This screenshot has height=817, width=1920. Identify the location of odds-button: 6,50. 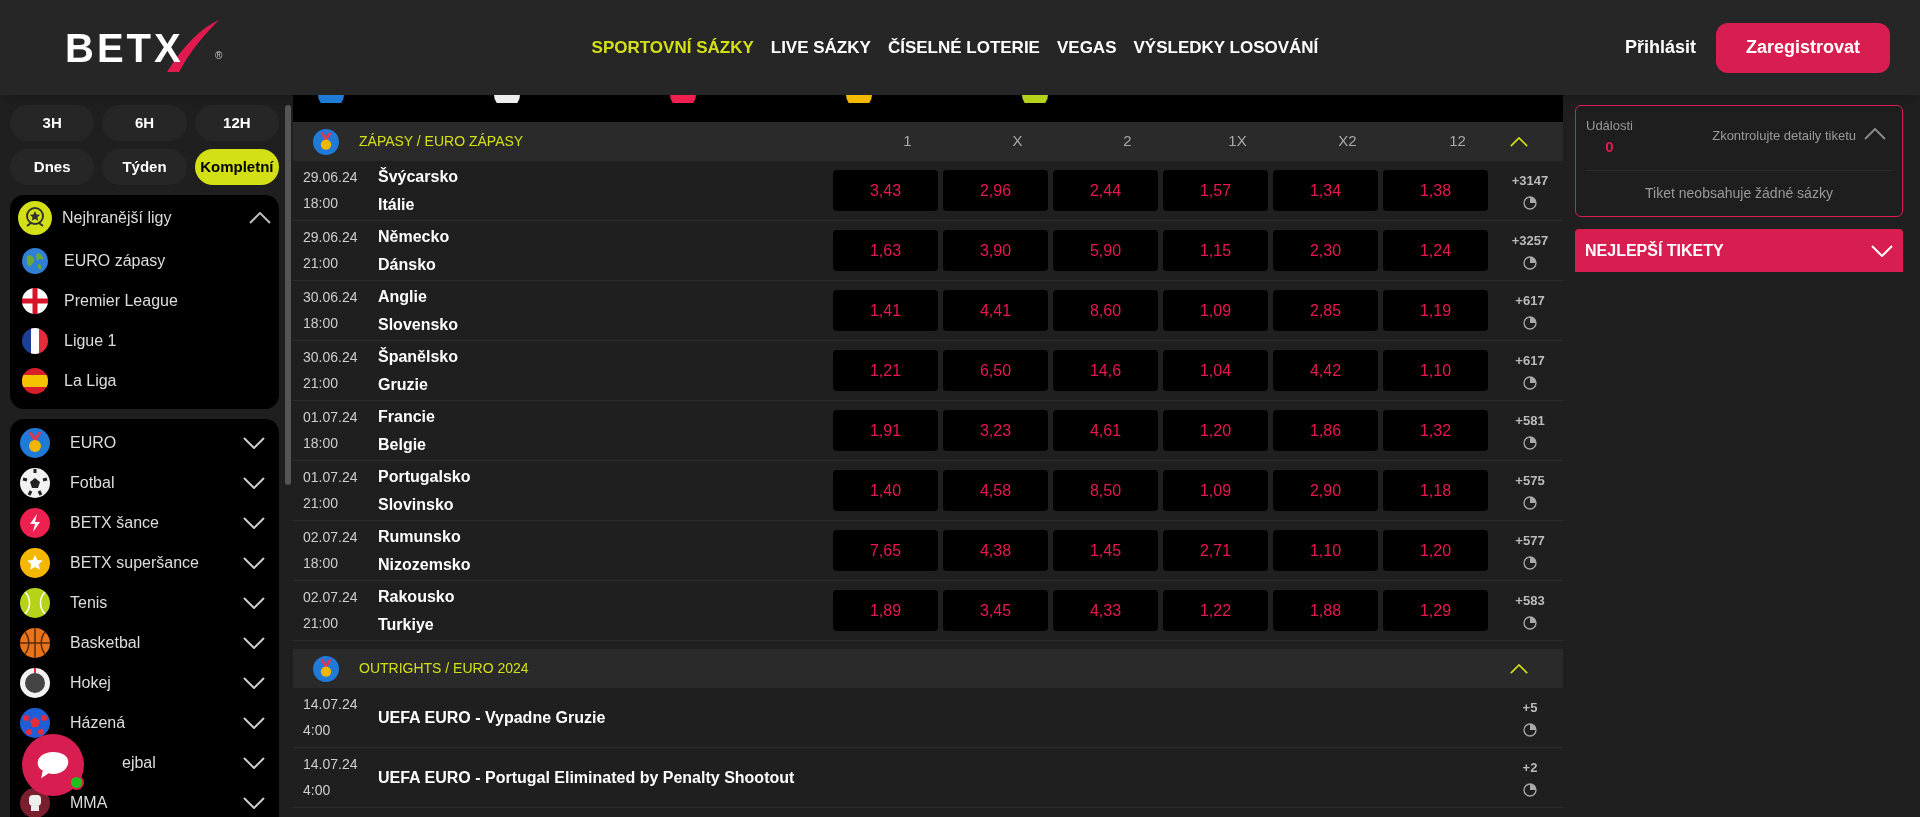
(995, 370).